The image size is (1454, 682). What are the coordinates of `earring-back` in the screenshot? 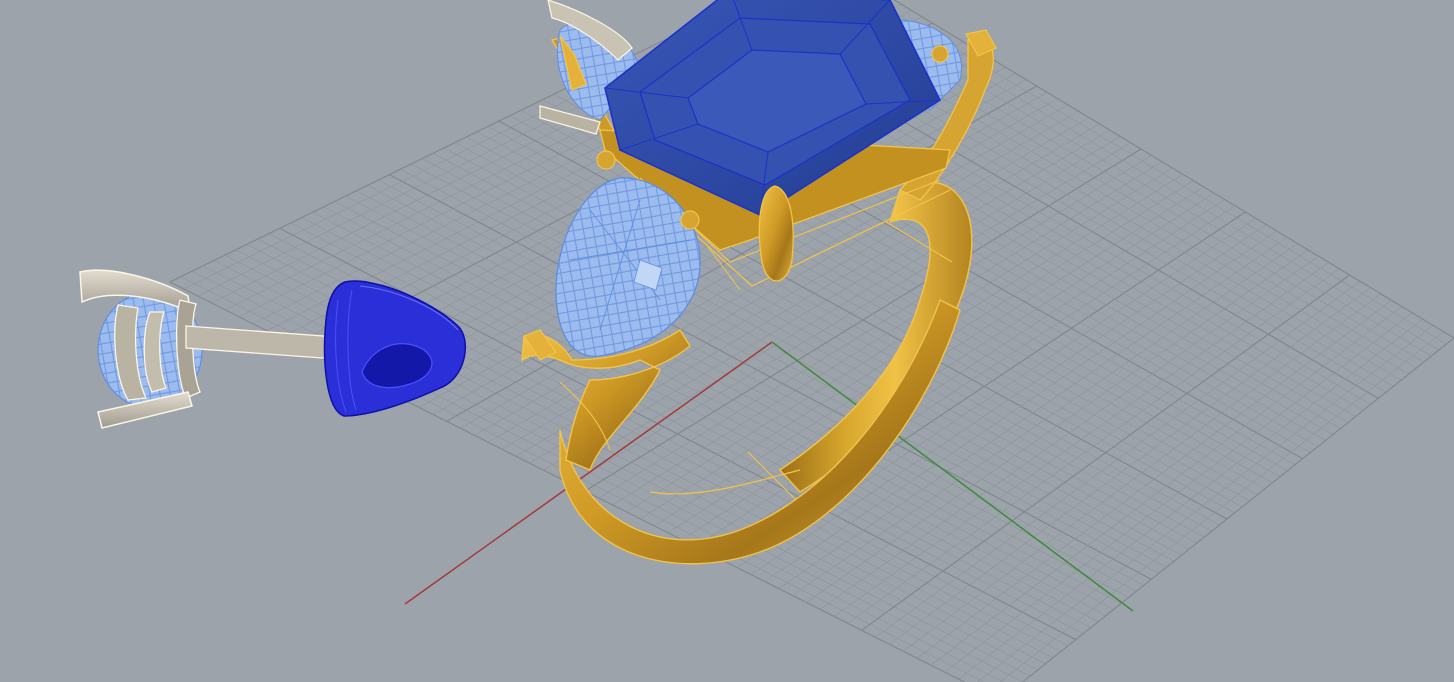 It's located at (394, 348).